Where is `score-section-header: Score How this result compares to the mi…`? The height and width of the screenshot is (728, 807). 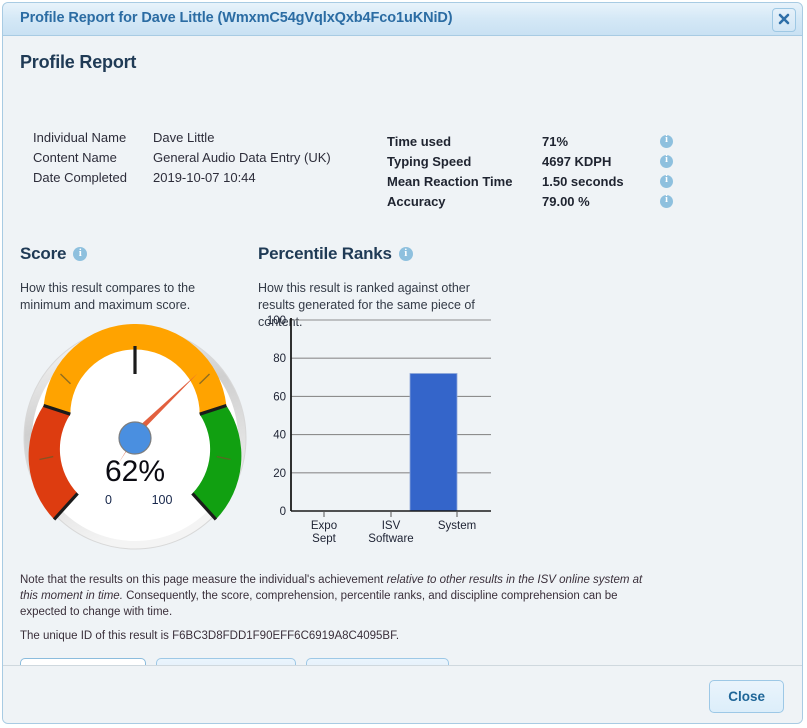
score-section-header: Score How this result compares to the mi… is located at coordinates (132, 279).